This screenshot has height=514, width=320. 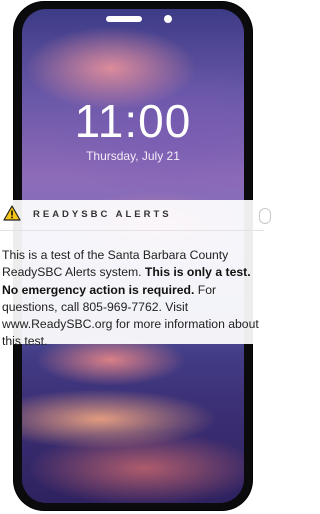 I want to click on alert-header: READYSBC ALERTS, so click(x=135, y=215).